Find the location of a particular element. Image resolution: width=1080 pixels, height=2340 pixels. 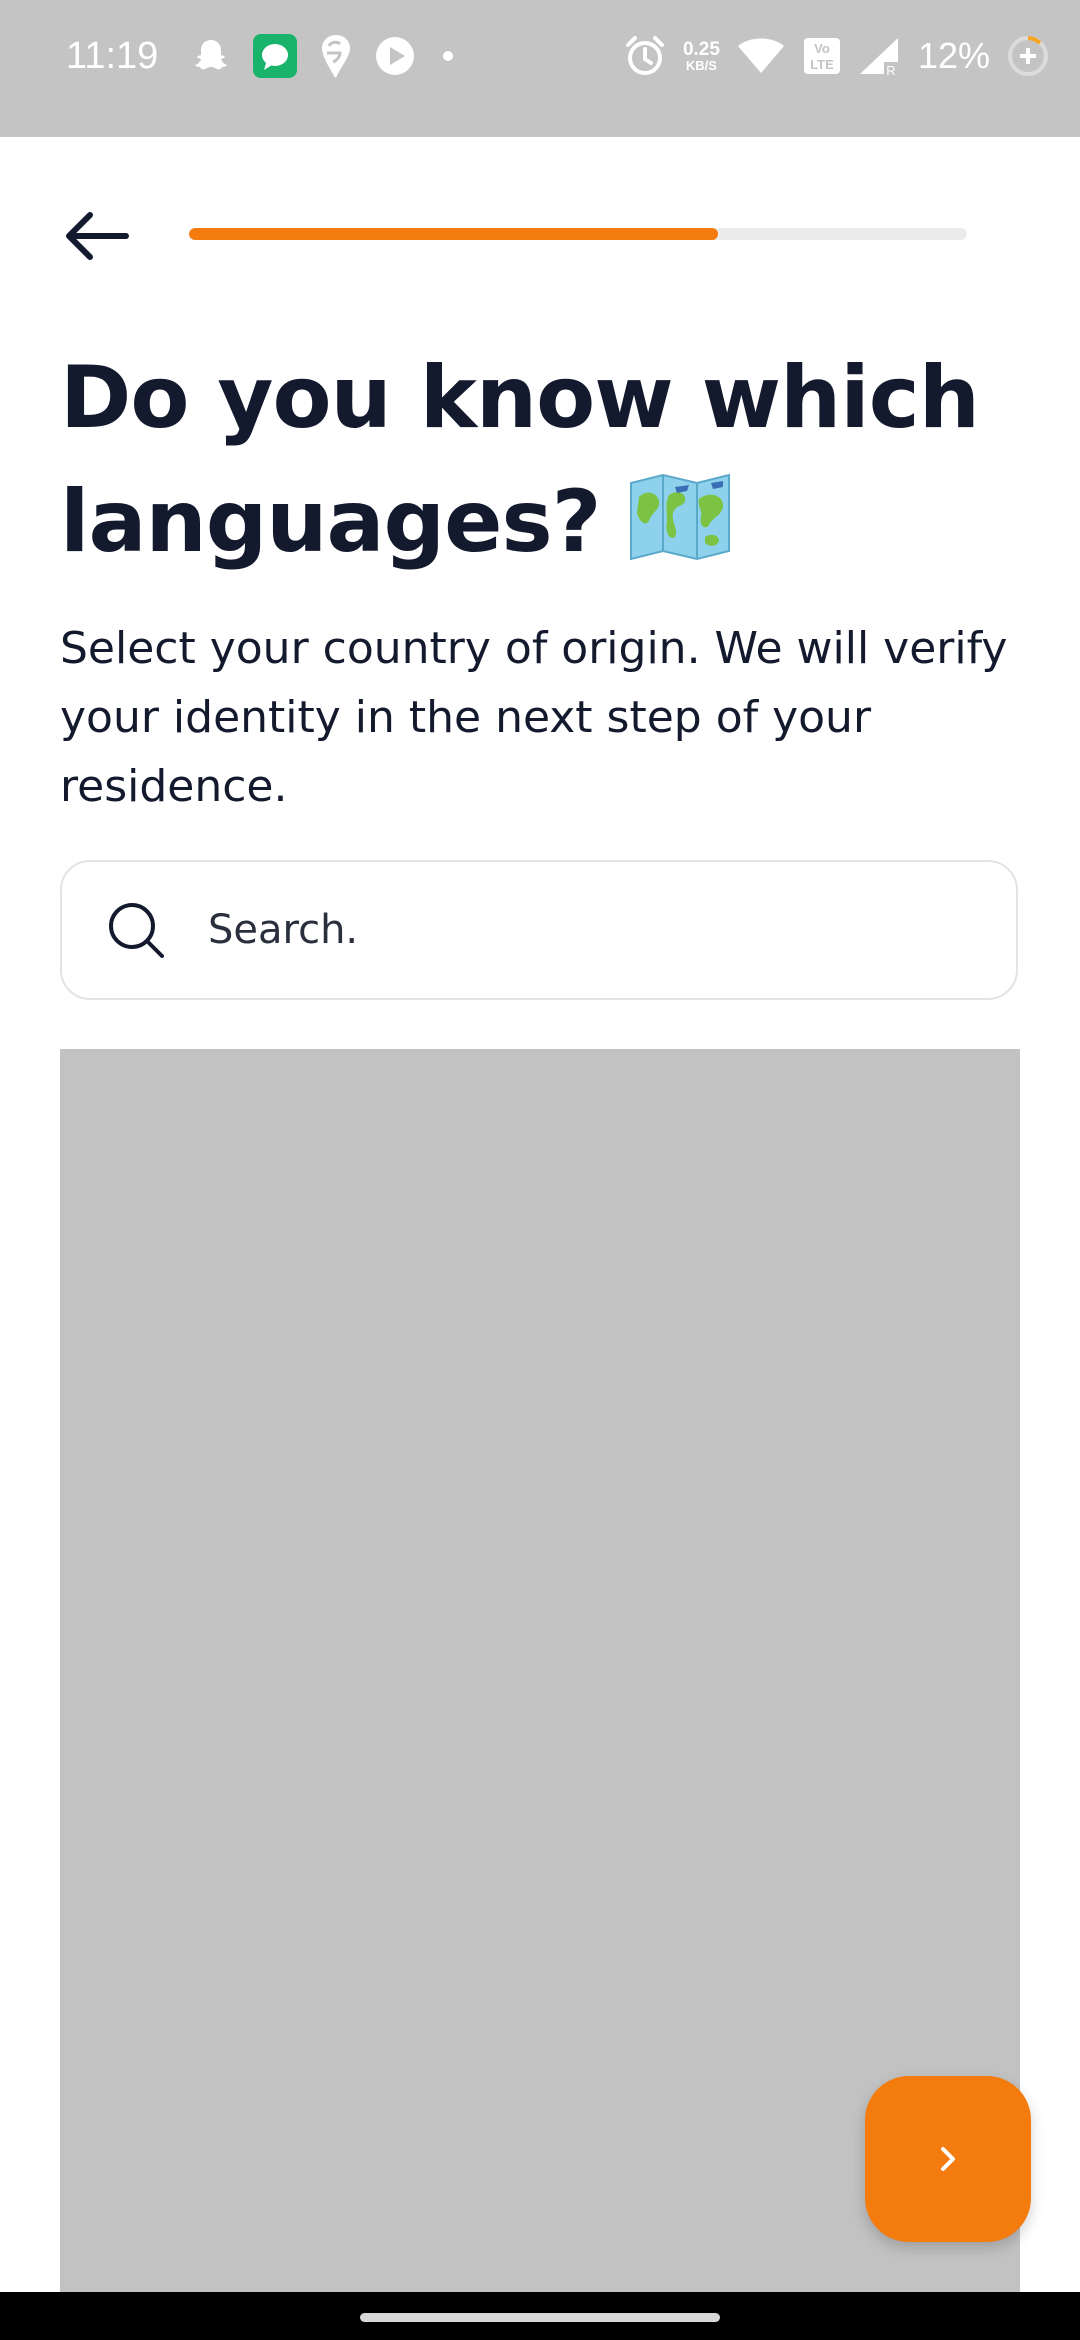

search-icon is located at coordinates (136, 930).